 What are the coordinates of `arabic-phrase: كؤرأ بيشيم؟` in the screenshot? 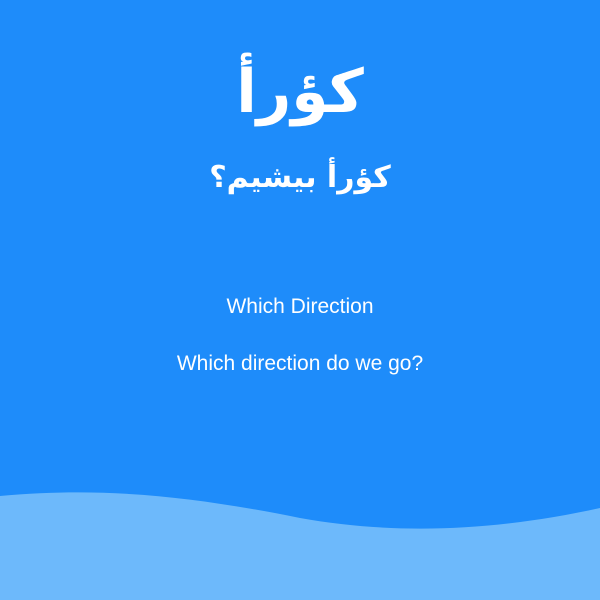 It's located at (300, 177).